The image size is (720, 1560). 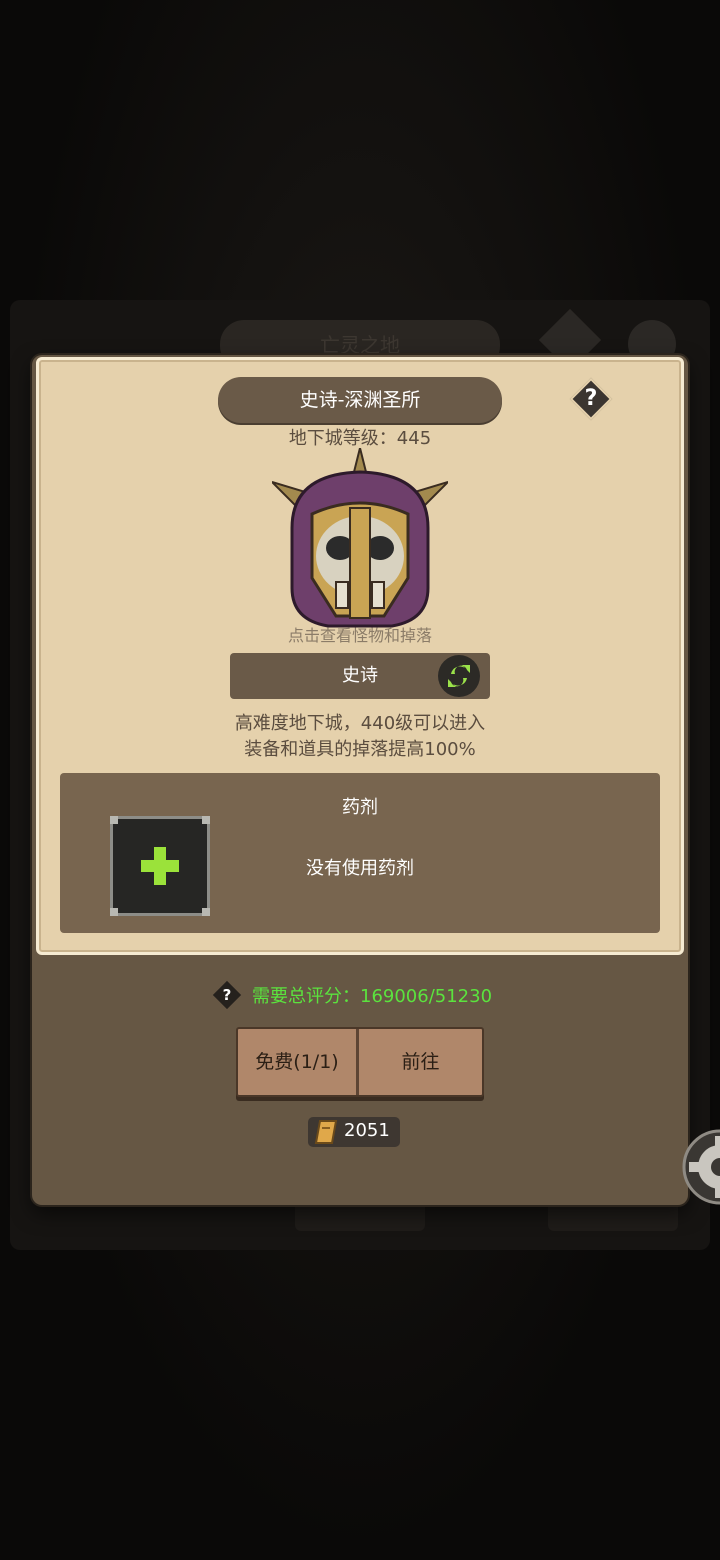 I want to click on ticket-scroll-icon, so click(x=326, y=1132).